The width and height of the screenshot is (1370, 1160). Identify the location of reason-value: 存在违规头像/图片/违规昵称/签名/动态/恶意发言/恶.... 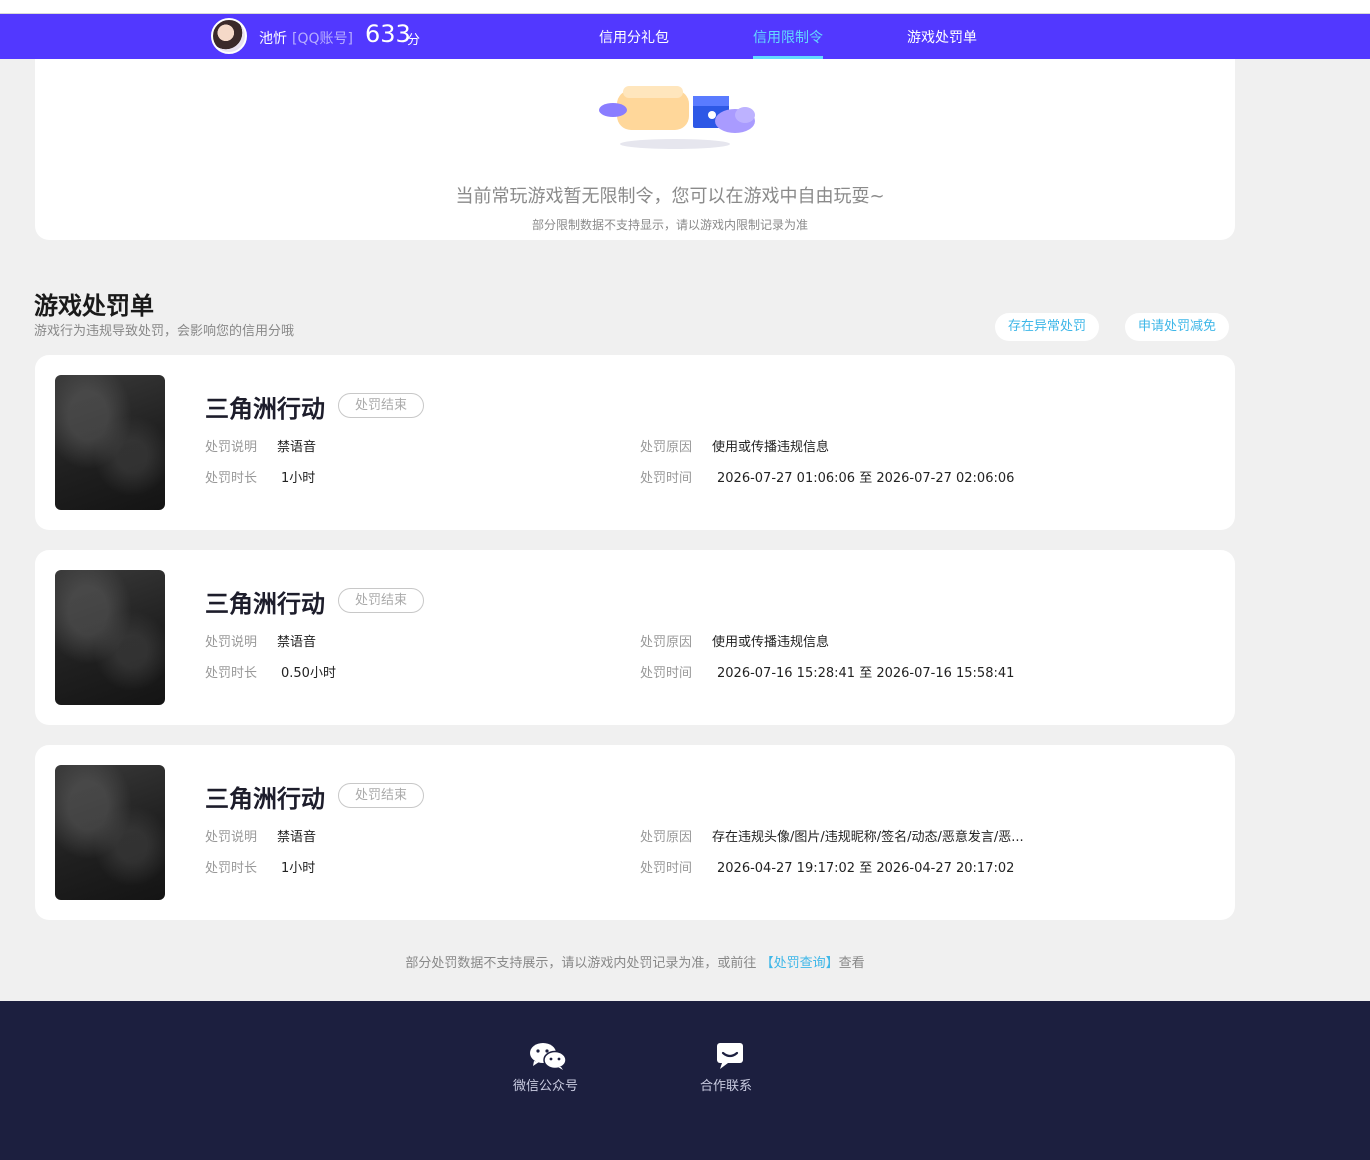
(868, 837).